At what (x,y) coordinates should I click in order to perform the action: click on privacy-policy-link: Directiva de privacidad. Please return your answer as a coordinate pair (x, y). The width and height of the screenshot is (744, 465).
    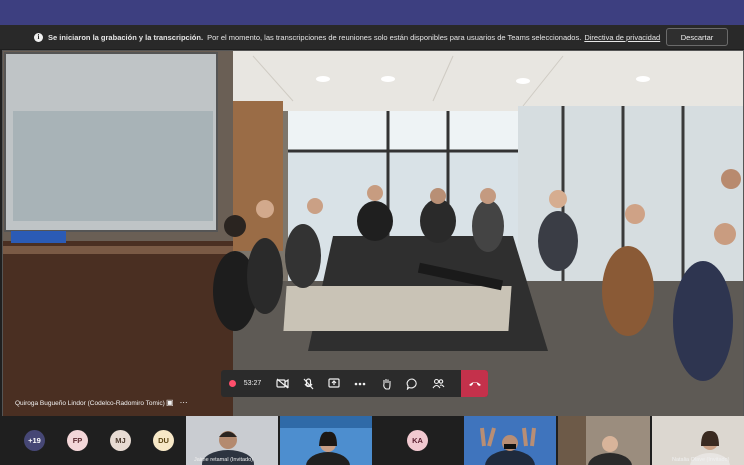
    Looking at the image, I should click on (622, 37).